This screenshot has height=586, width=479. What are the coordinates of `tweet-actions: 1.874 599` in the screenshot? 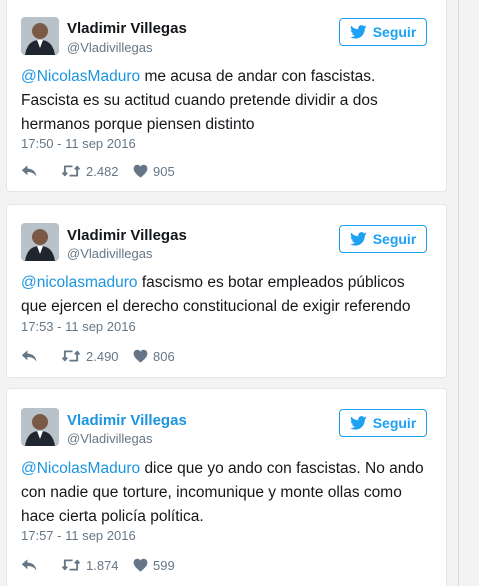 It's located at (98, 565).